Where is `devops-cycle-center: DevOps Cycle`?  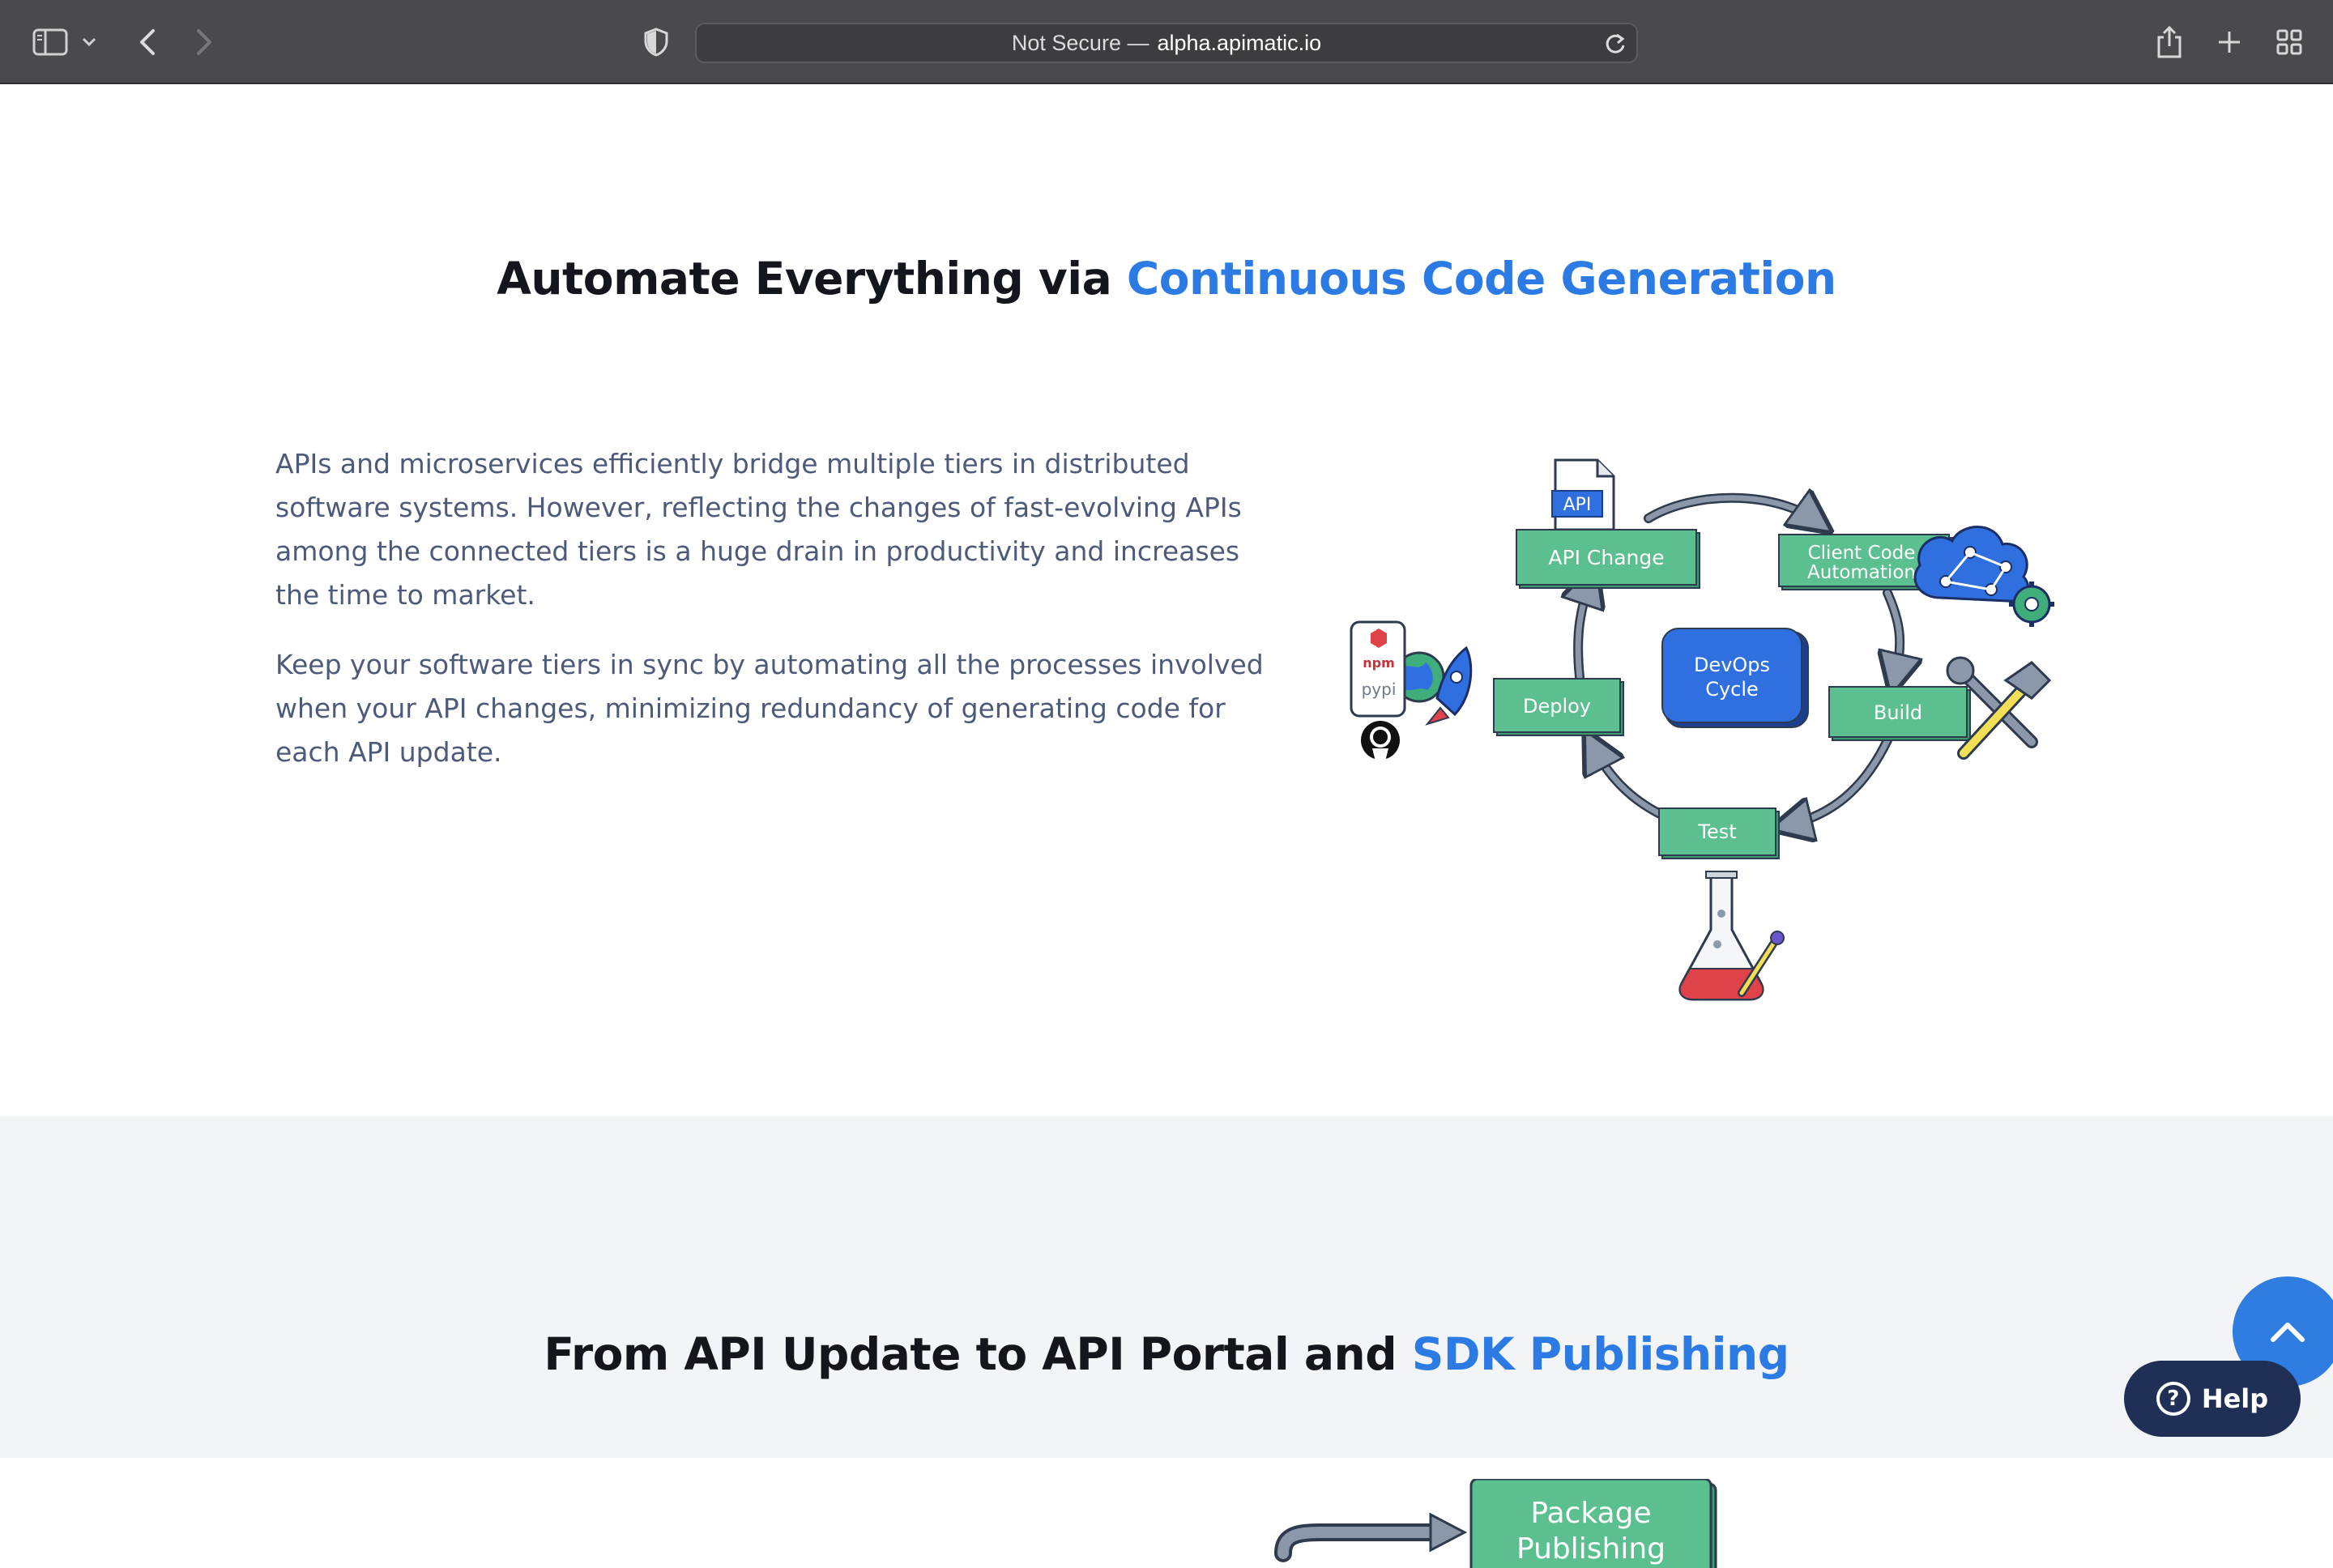
devops-cycle-center: DevOps Cycle is located at coordinates (1735, 678).